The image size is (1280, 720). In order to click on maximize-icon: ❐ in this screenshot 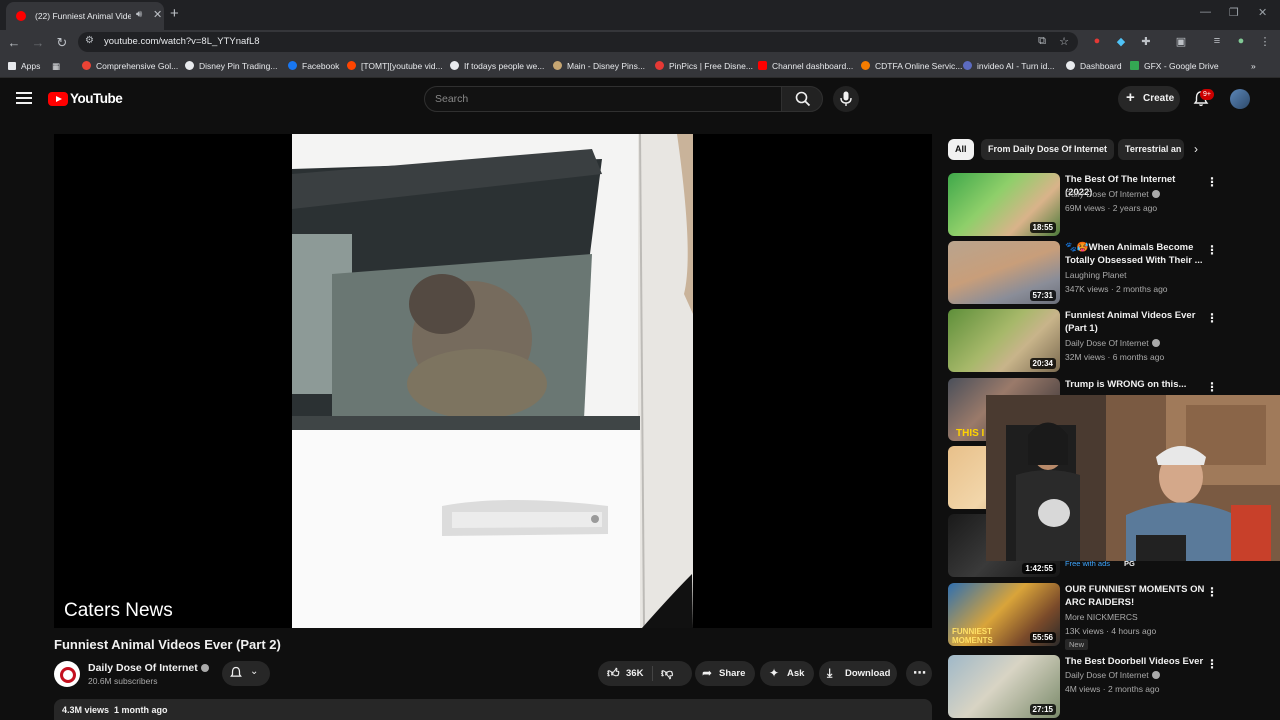, I will do `click(1234, 12)`.